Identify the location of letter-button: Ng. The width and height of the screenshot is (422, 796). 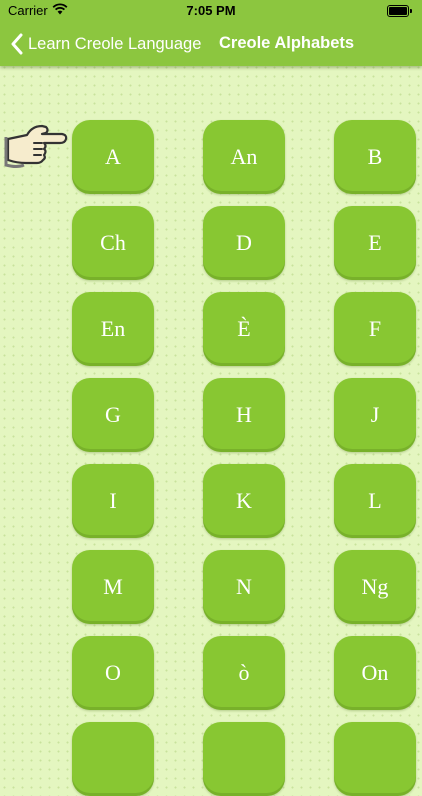
(375, 587).